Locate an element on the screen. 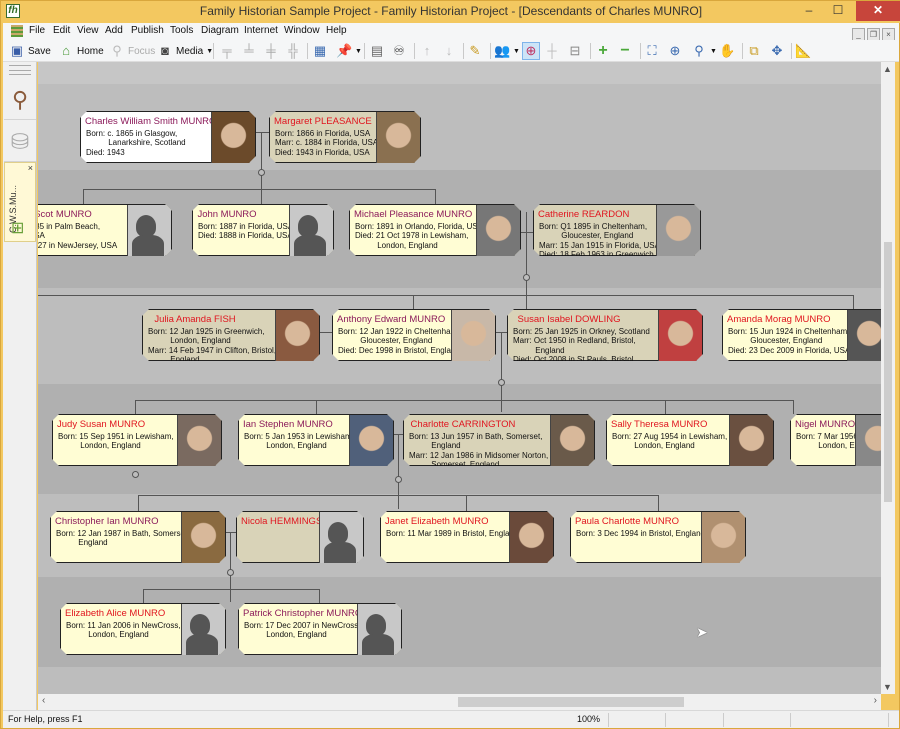 The image size is (900, 729). report-button: ✎ is located at coordinates (475, 51).